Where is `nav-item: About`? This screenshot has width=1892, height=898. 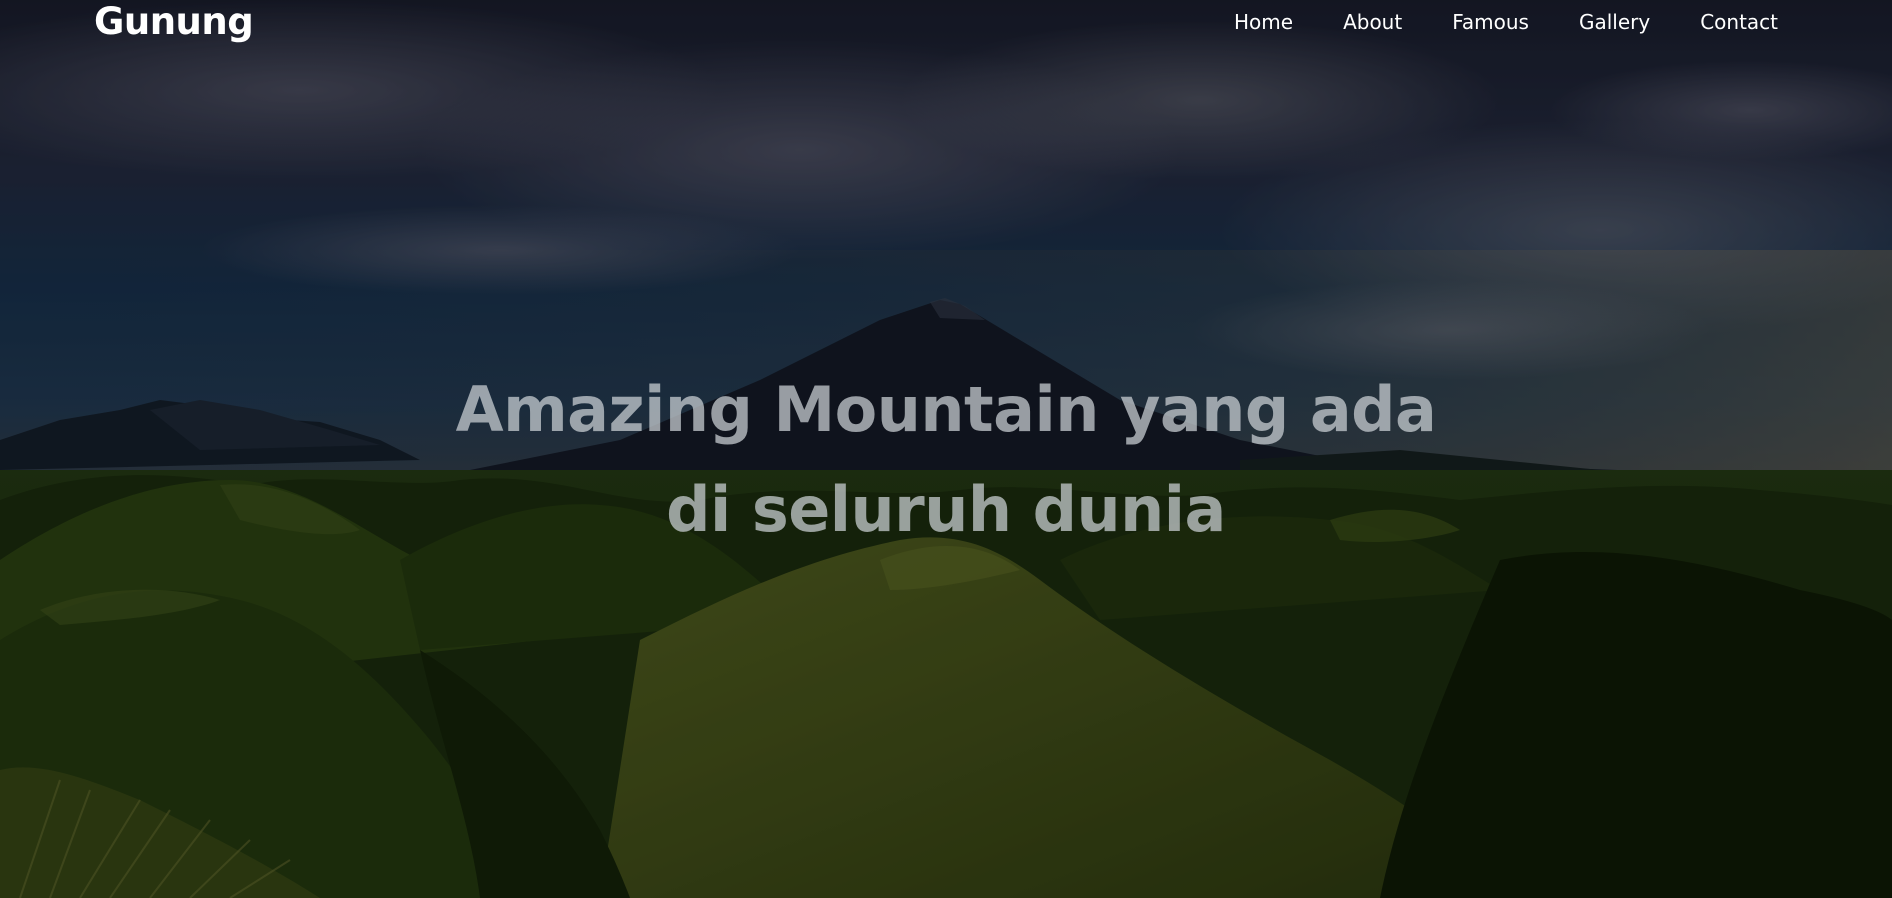 nav-item: About is located at coordinates (1347, 22).